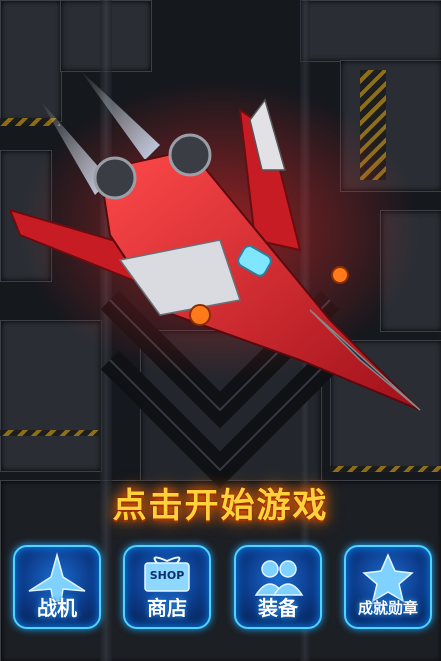 Image resolution: width=441 pixels, height=661 pixels. I want to click on shop-tag: SHOP, so click(167, 575).